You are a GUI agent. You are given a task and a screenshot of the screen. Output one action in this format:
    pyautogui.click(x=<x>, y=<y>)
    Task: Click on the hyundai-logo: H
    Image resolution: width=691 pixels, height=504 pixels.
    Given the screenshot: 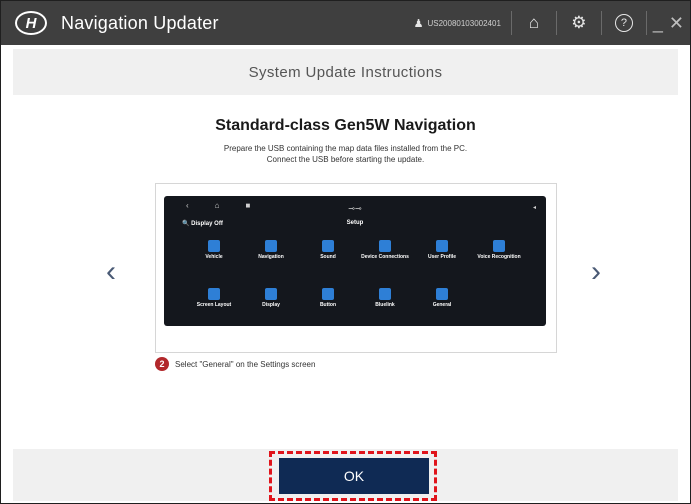 What is the action you would take?
    pyautogui.click(x=31, y=23)
    